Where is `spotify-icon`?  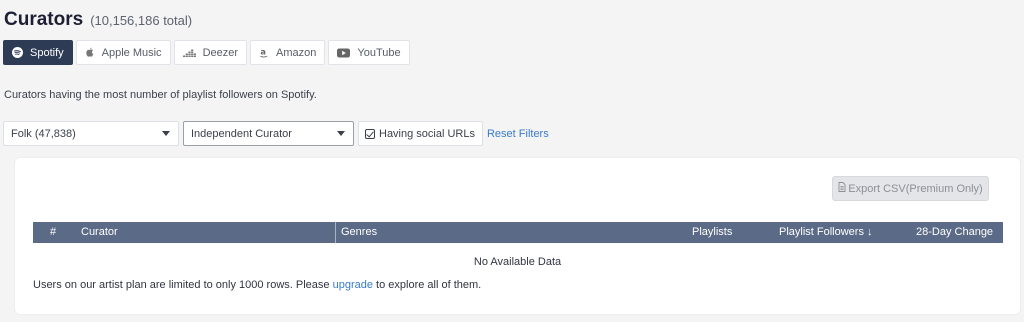
spotify-icon is located at coordinates (17, 52).